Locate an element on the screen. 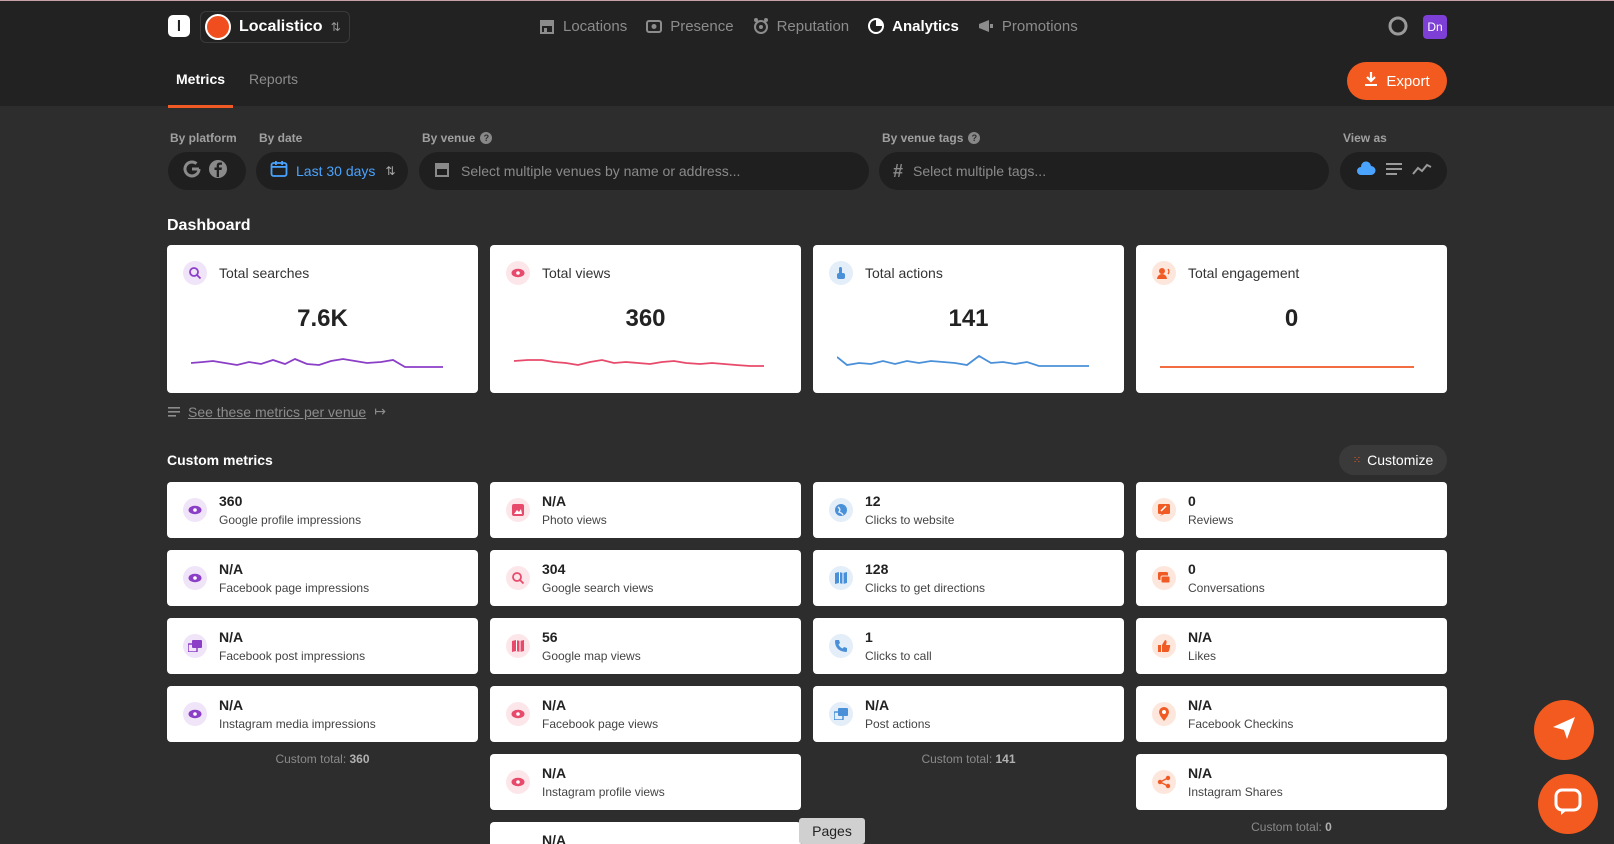 Image resolution: width=1614 pixels, height=844 pixels. platform-filter is located at coordinates (207, 171).